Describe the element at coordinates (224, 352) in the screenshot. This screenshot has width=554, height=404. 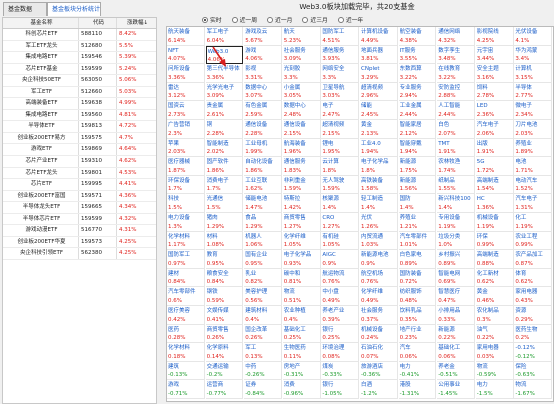
I see `sector-cell: 化学原料 0.14%` at that location.